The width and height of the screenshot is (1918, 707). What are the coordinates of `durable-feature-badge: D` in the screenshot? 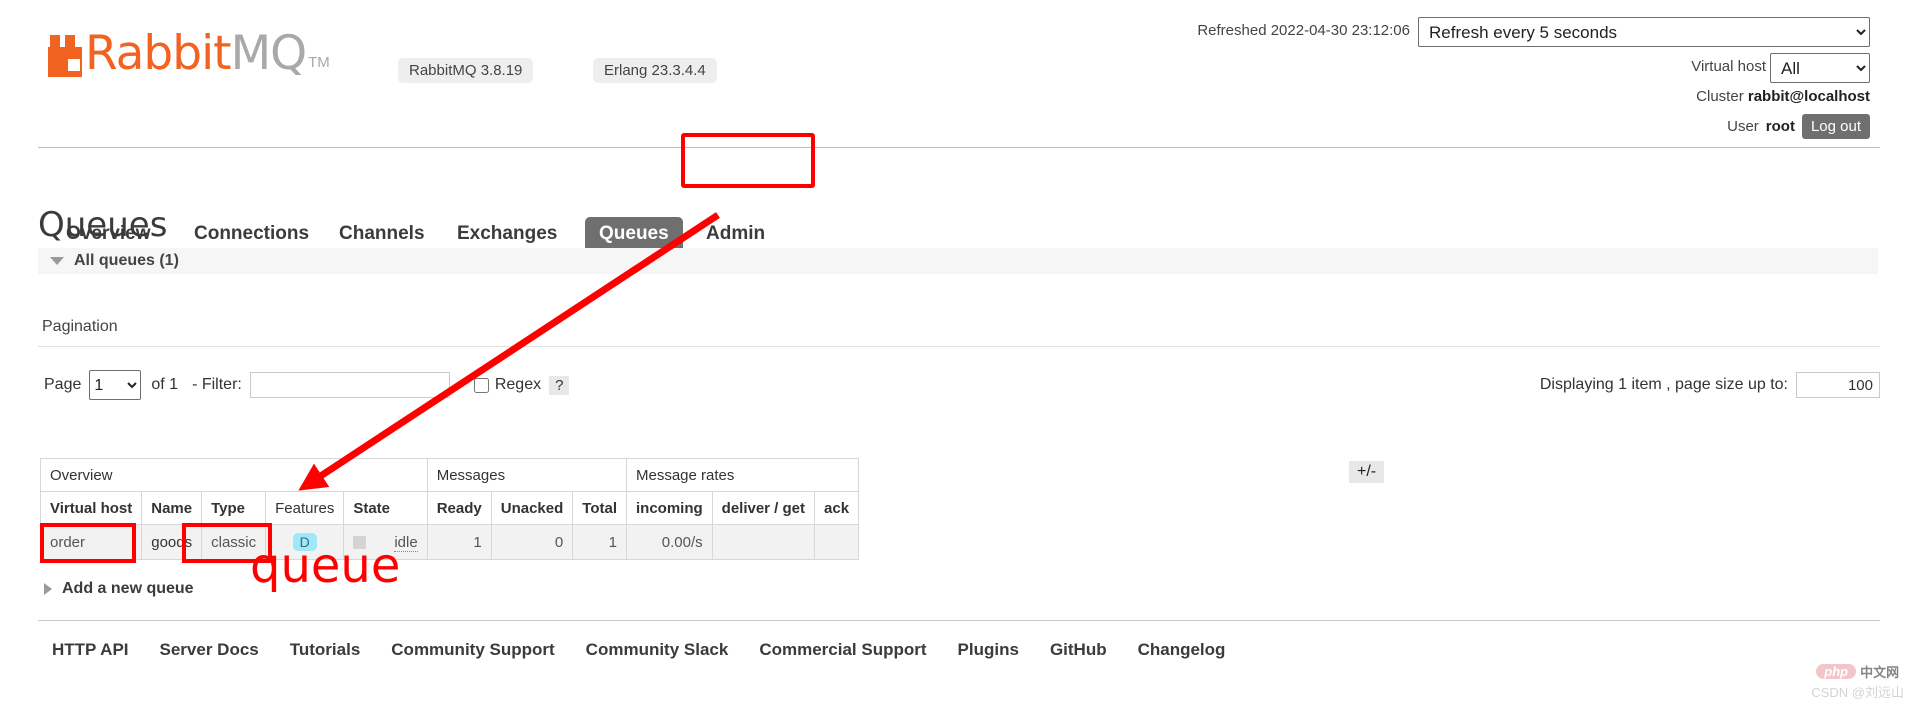 It's located at (304, 542).